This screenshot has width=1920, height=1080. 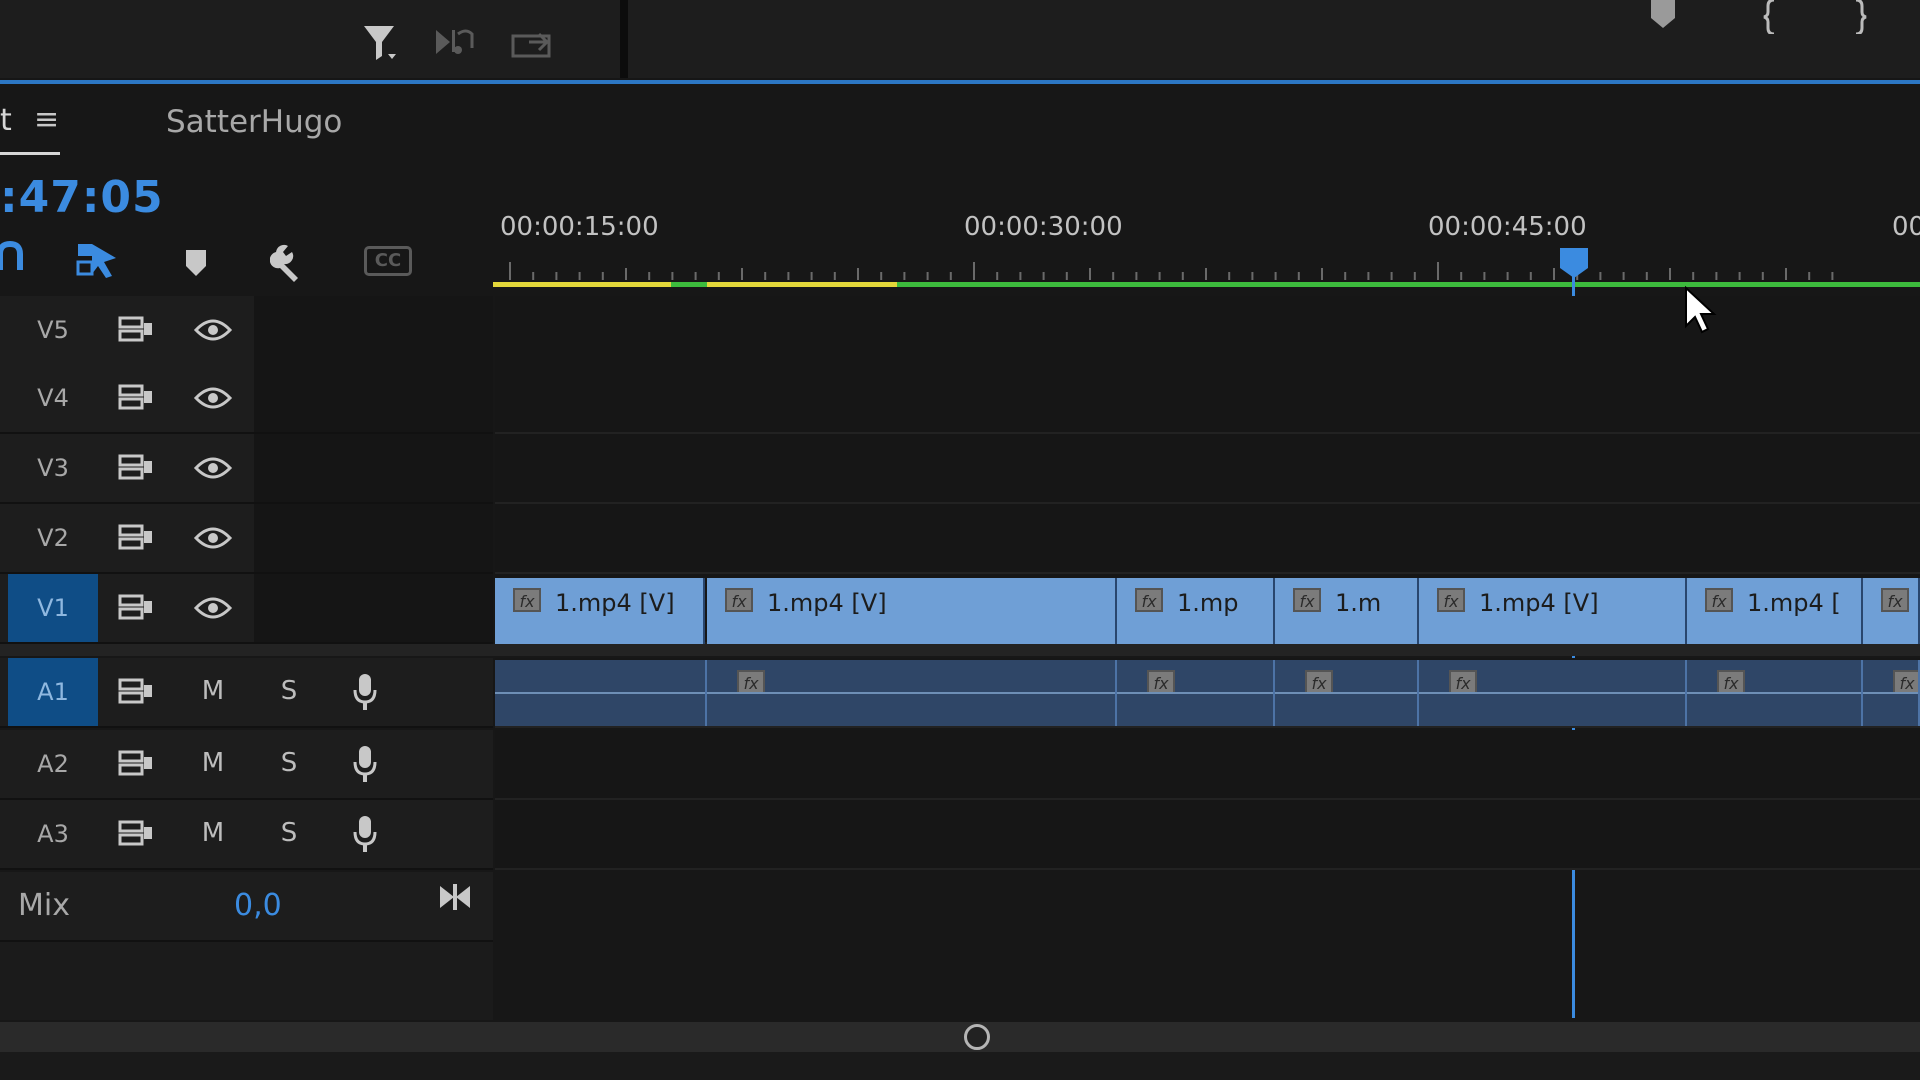 What do you see at coordinates (53, 538) in the screenshot?
I see `track-target-v2: V2` at bounding box center [53, 538].